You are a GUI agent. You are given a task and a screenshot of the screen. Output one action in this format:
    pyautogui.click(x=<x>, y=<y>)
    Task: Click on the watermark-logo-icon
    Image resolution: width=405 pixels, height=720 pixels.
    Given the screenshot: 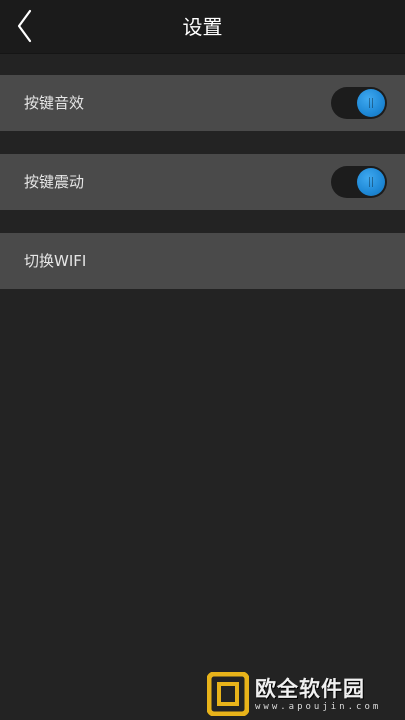 What is the action you would take?
    pyautogui.click(x=228, y=694)
    